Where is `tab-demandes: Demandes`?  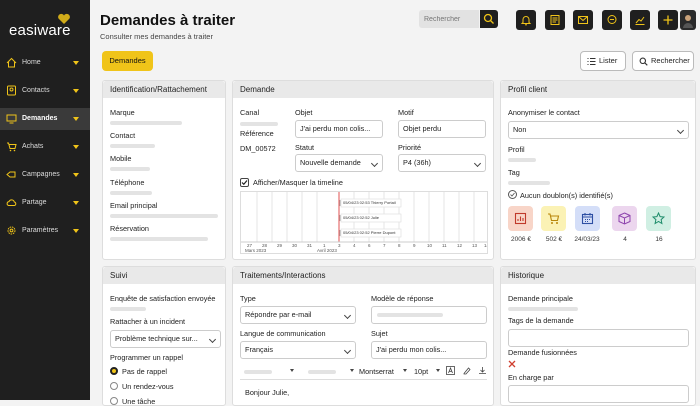
tab-demandes: Demandes is located at coordinates (127, 61).